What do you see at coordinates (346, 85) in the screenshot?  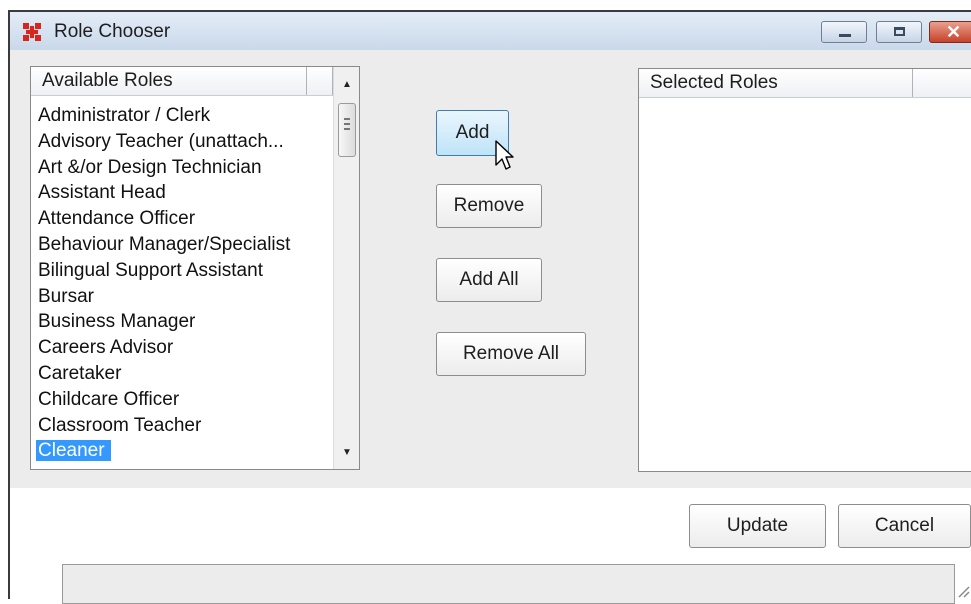 I see `scroll-up-arrow-icon: ▲` at bounding box center [346, 85].